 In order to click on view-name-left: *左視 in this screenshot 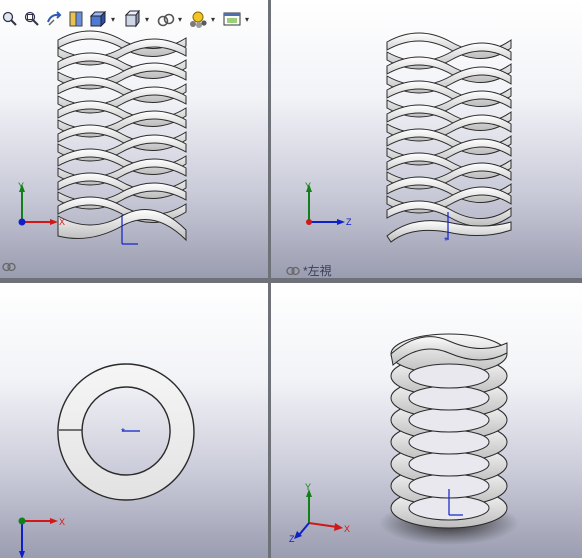, I will do `click(317, 271)`.